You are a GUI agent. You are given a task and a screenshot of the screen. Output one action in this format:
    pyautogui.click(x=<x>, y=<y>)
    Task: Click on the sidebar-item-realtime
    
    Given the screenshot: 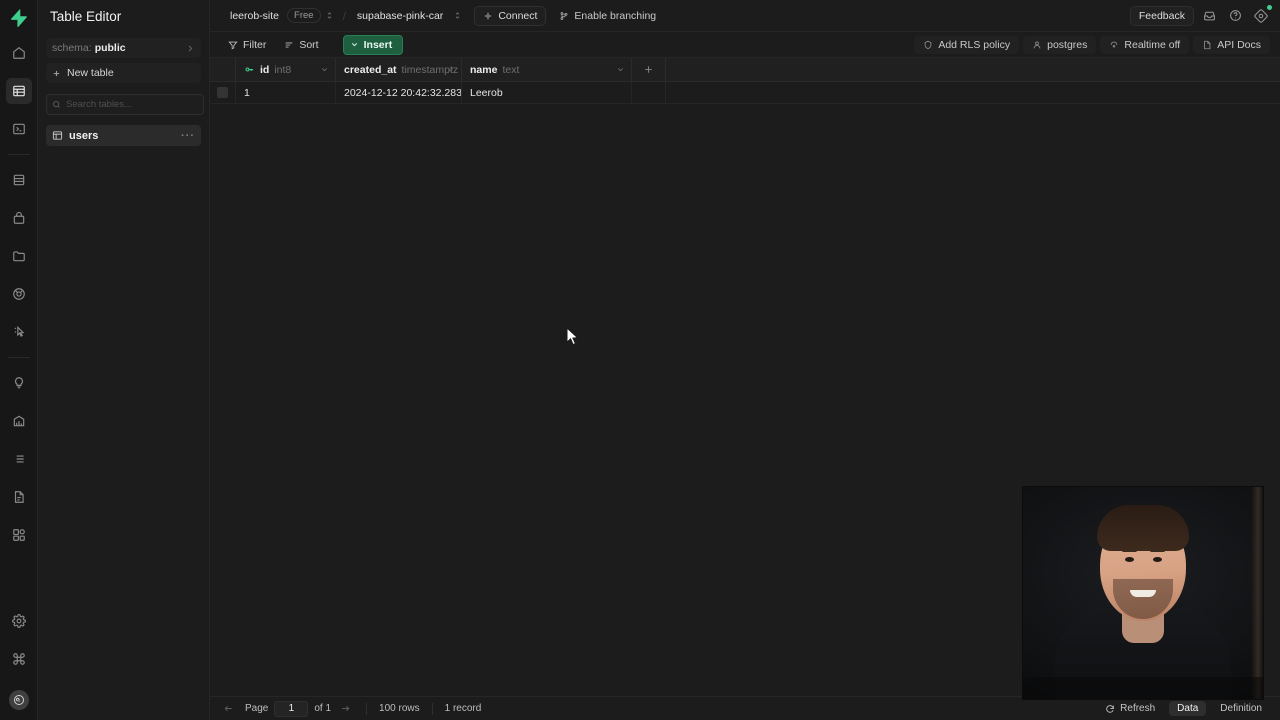 What is the action you would take?
    pyautogui.click(x=19, y=332)
    